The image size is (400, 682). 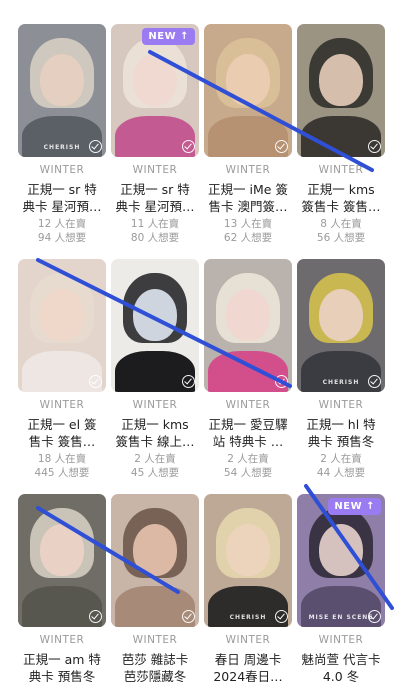 I want to click on card-sellers-count: 12 人在賣, so click(x=62, y=224).